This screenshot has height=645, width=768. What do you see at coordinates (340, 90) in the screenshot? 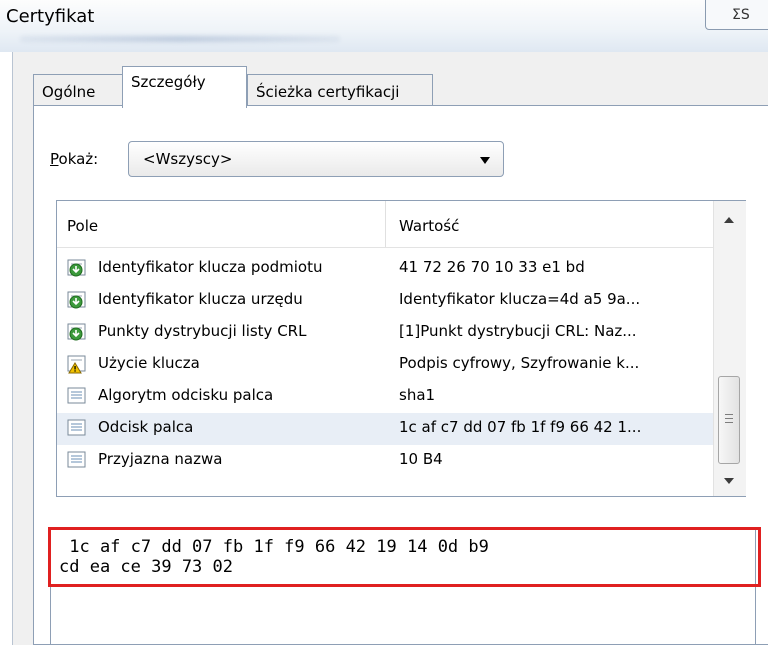
I see `tab-certification-path: Ścieżka certyfikacji` at bounding box center [340, 90].